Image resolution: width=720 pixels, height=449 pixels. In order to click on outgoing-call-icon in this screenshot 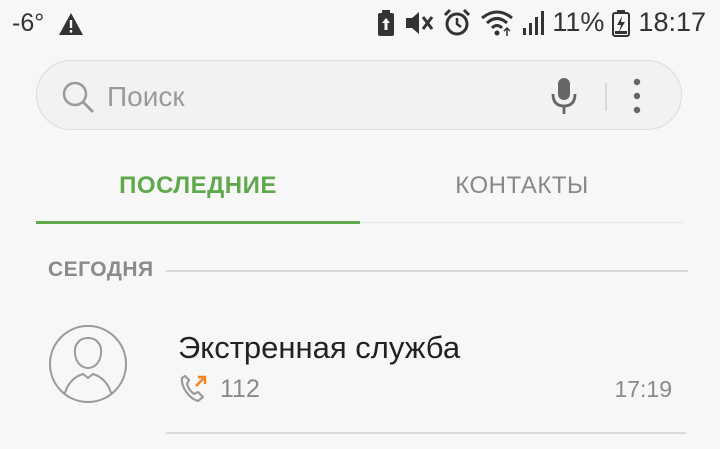, I will do `click(194, 389)`.